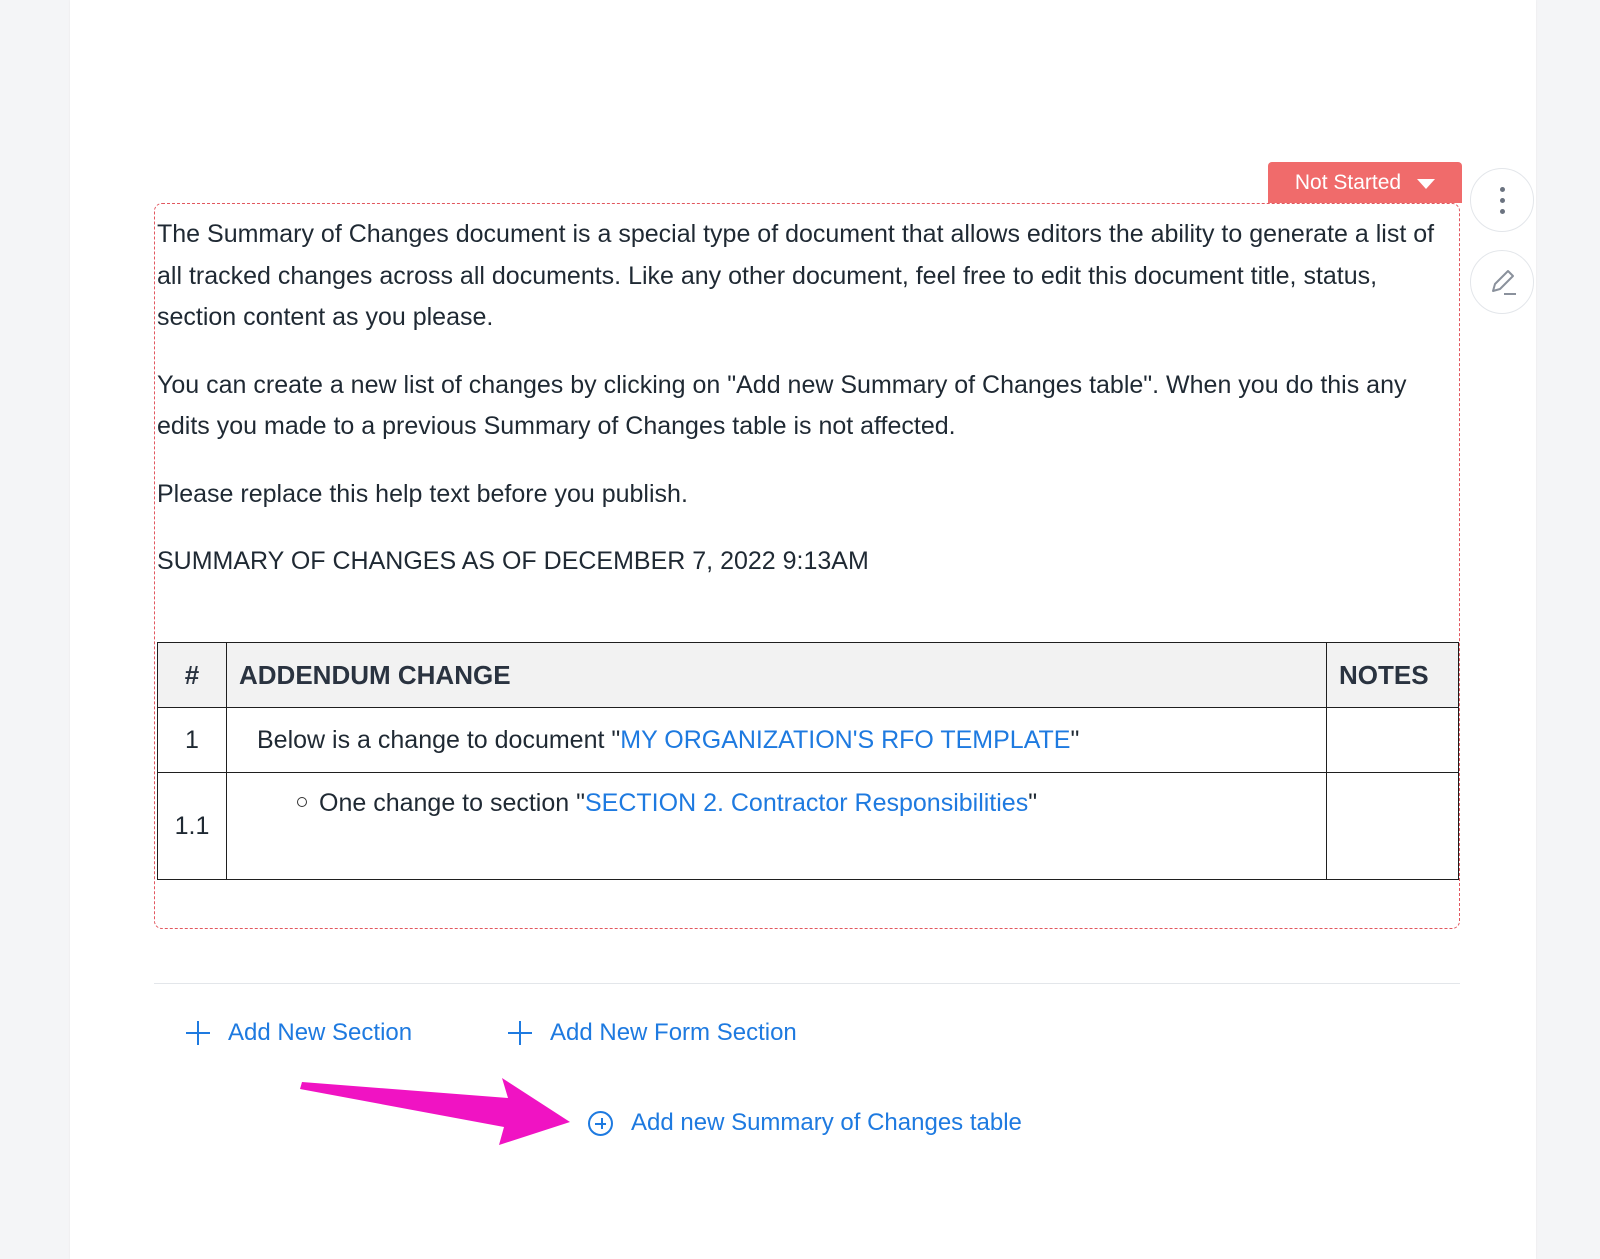  Describe the element at coordinates (192, 675) in the screenshot. I see `header-number: #` at that location.